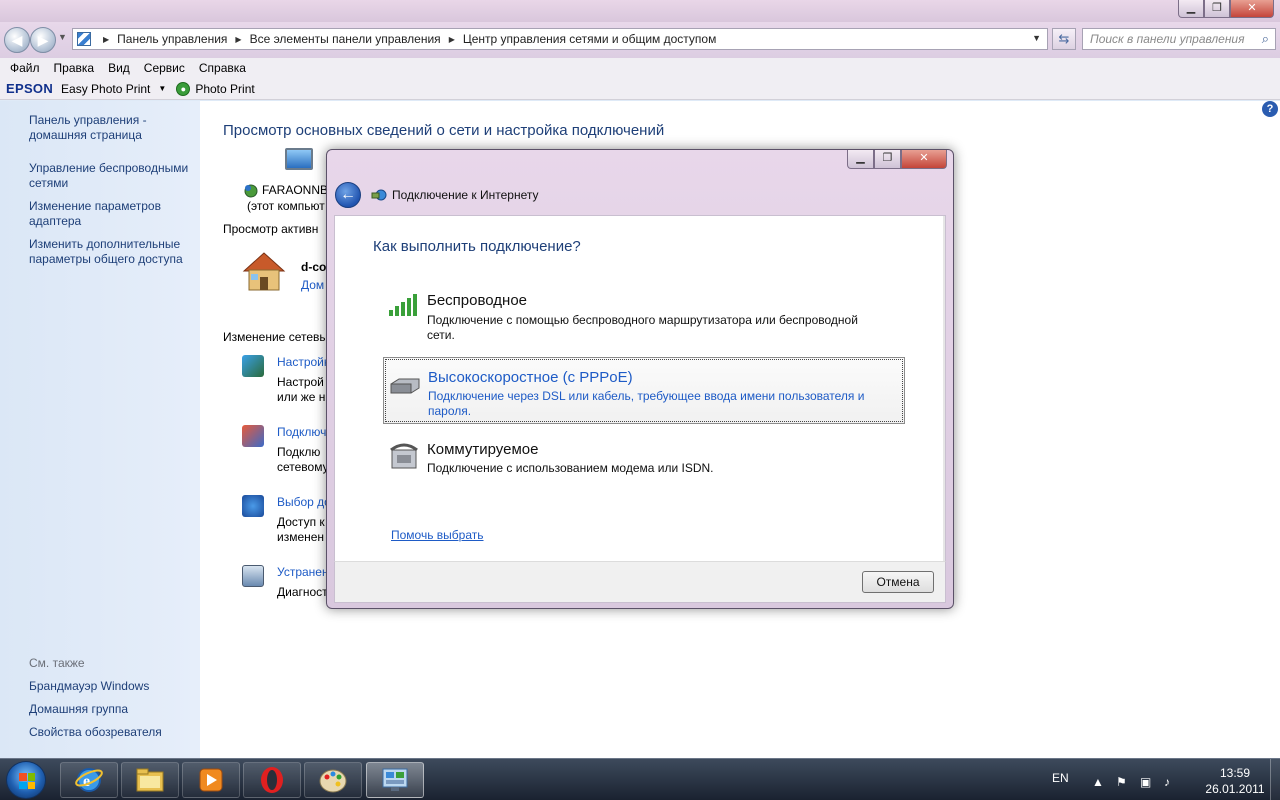  Describe the element at coordinates (114, 709) in the screenshot. I see `sidebar-item-homegroup: Домашняя группа` at that location.